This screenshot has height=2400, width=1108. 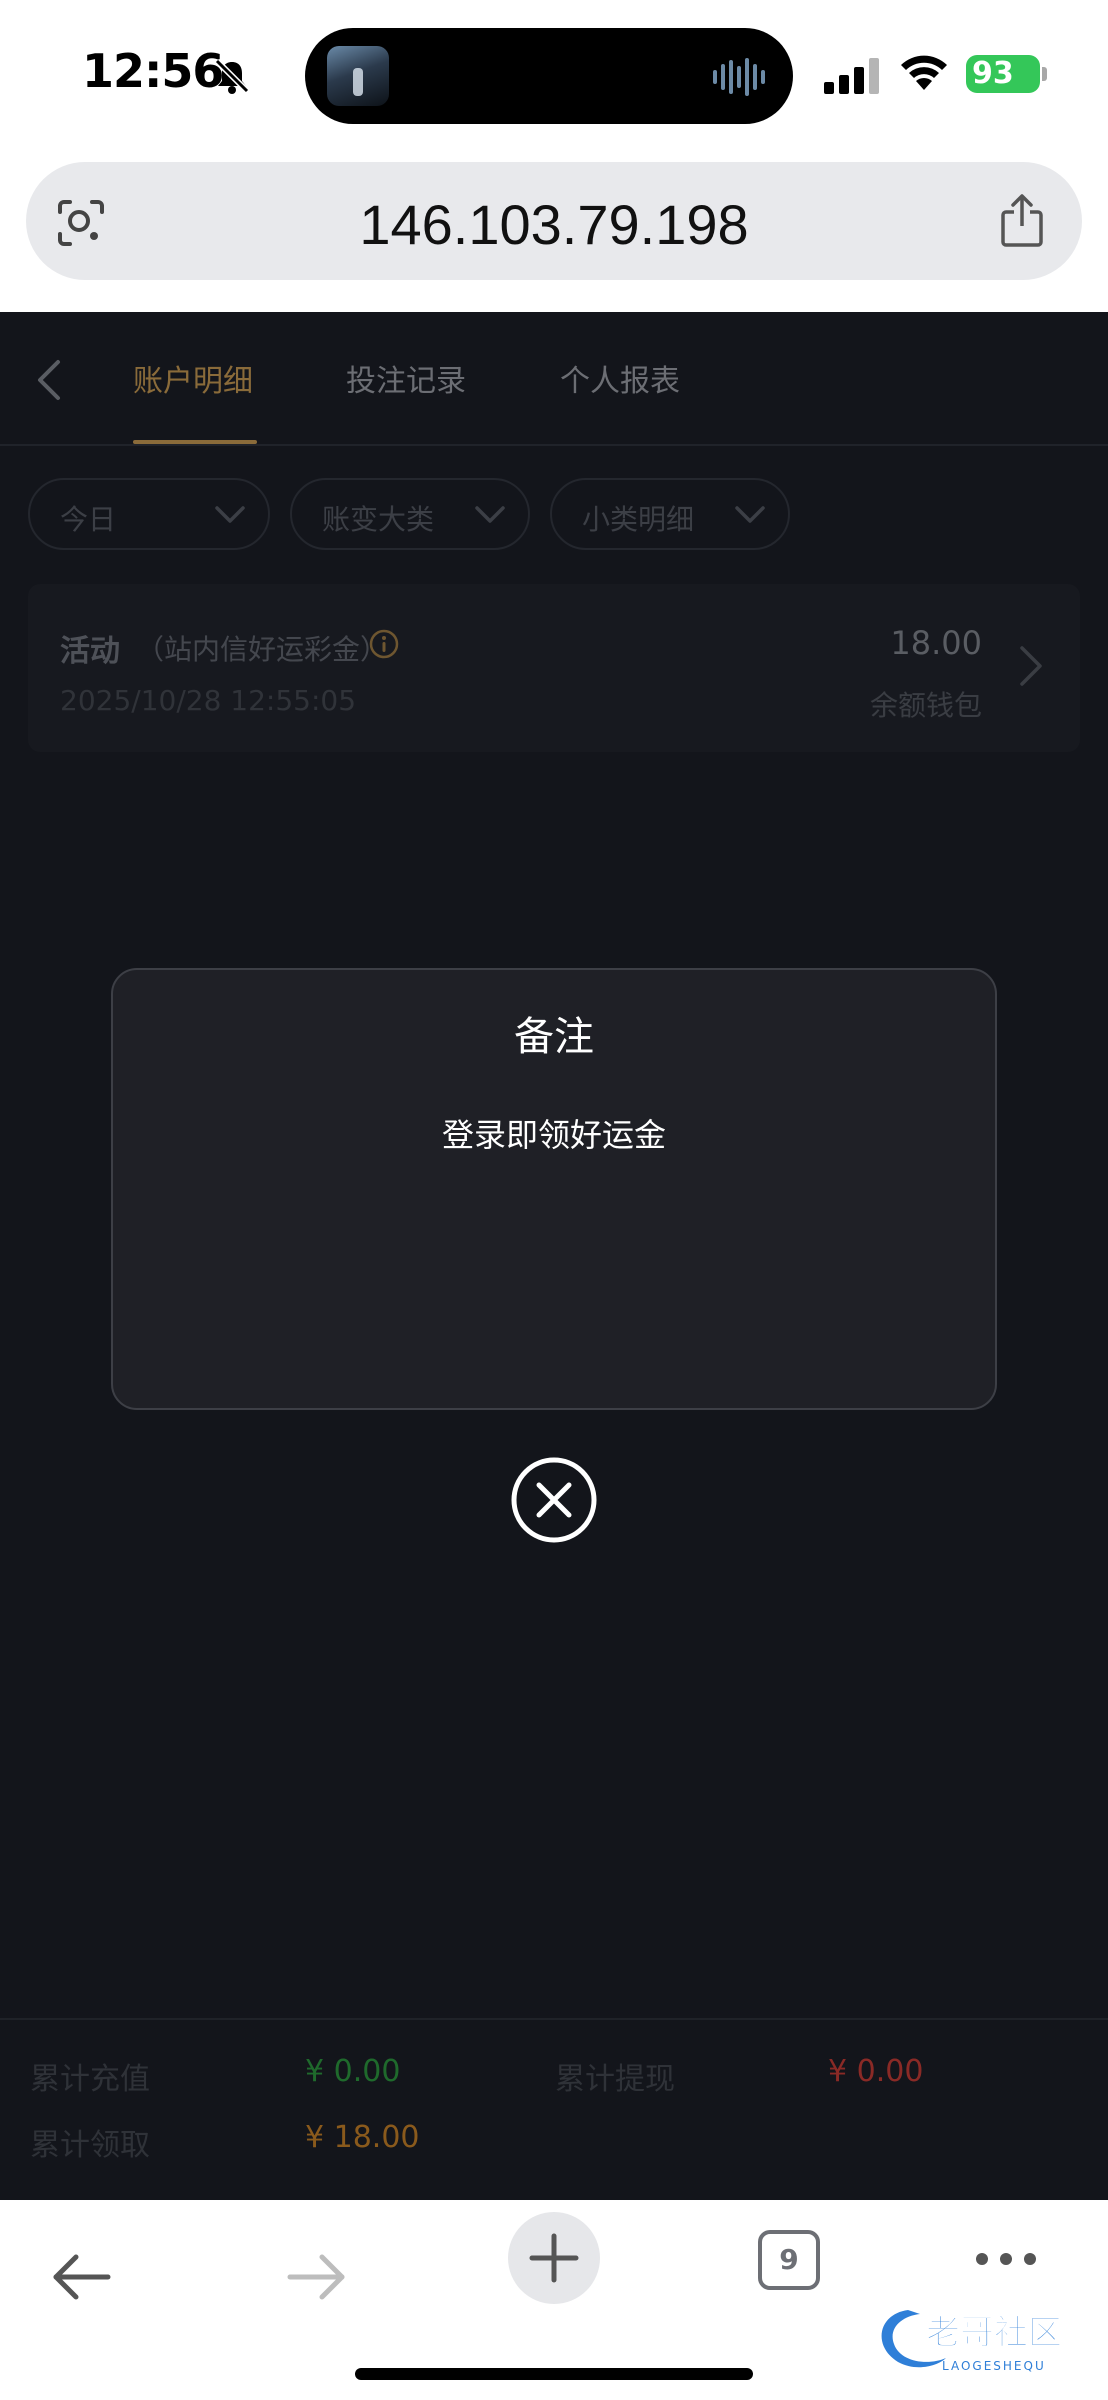 What do you see at coordinates (153, 71) in the screenshot?
I see `status-time: 12:56` at bounding box center [153, 71].